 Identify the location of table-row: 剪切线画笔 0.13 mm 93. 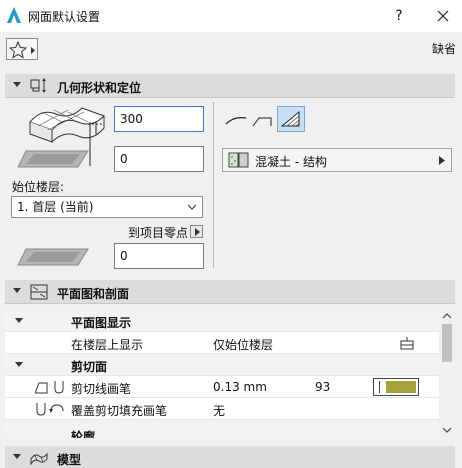
(222, 387).